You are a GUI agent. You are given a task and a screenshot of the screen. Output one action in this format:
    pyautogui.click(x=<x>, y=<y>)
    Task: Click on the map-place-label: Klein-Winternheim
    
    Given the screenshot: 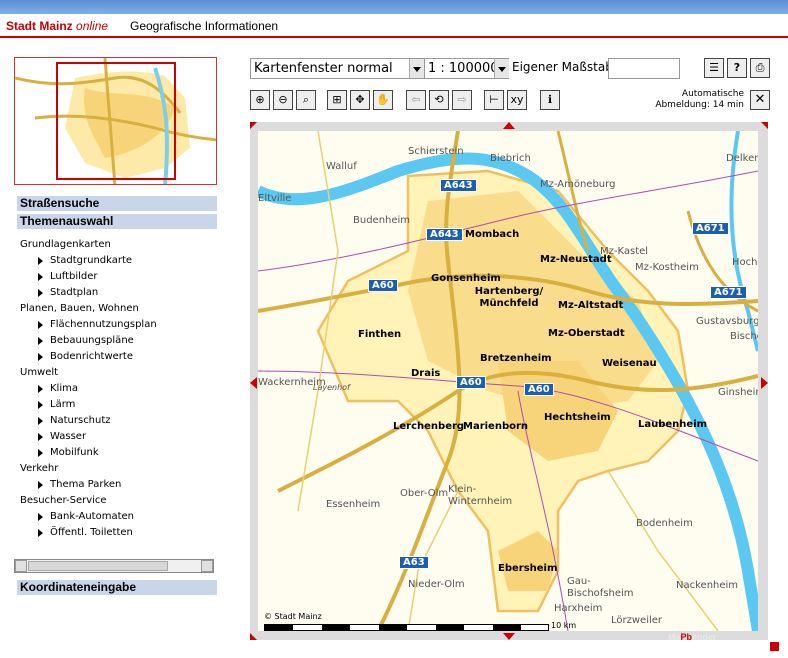 What is the action you would take?
    pyautogui.click(x=480, y=495)
    